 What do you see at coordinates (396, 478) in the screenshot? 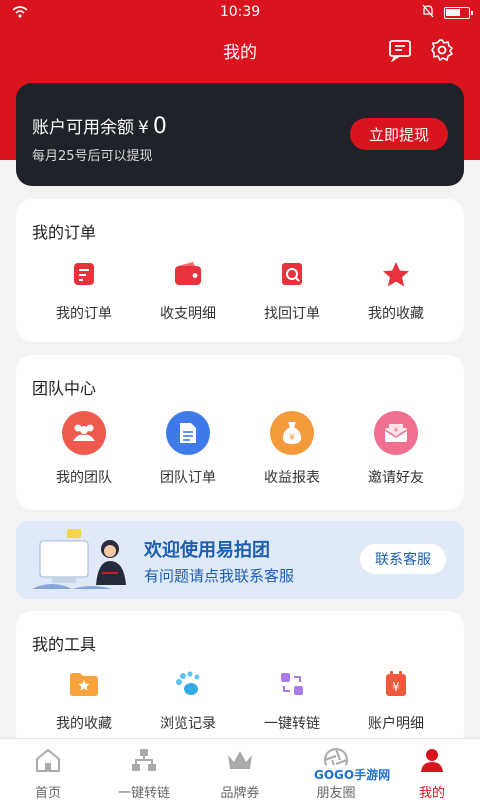
I see `team-item-label: 邀请好友` at bounding box center [396, 478].